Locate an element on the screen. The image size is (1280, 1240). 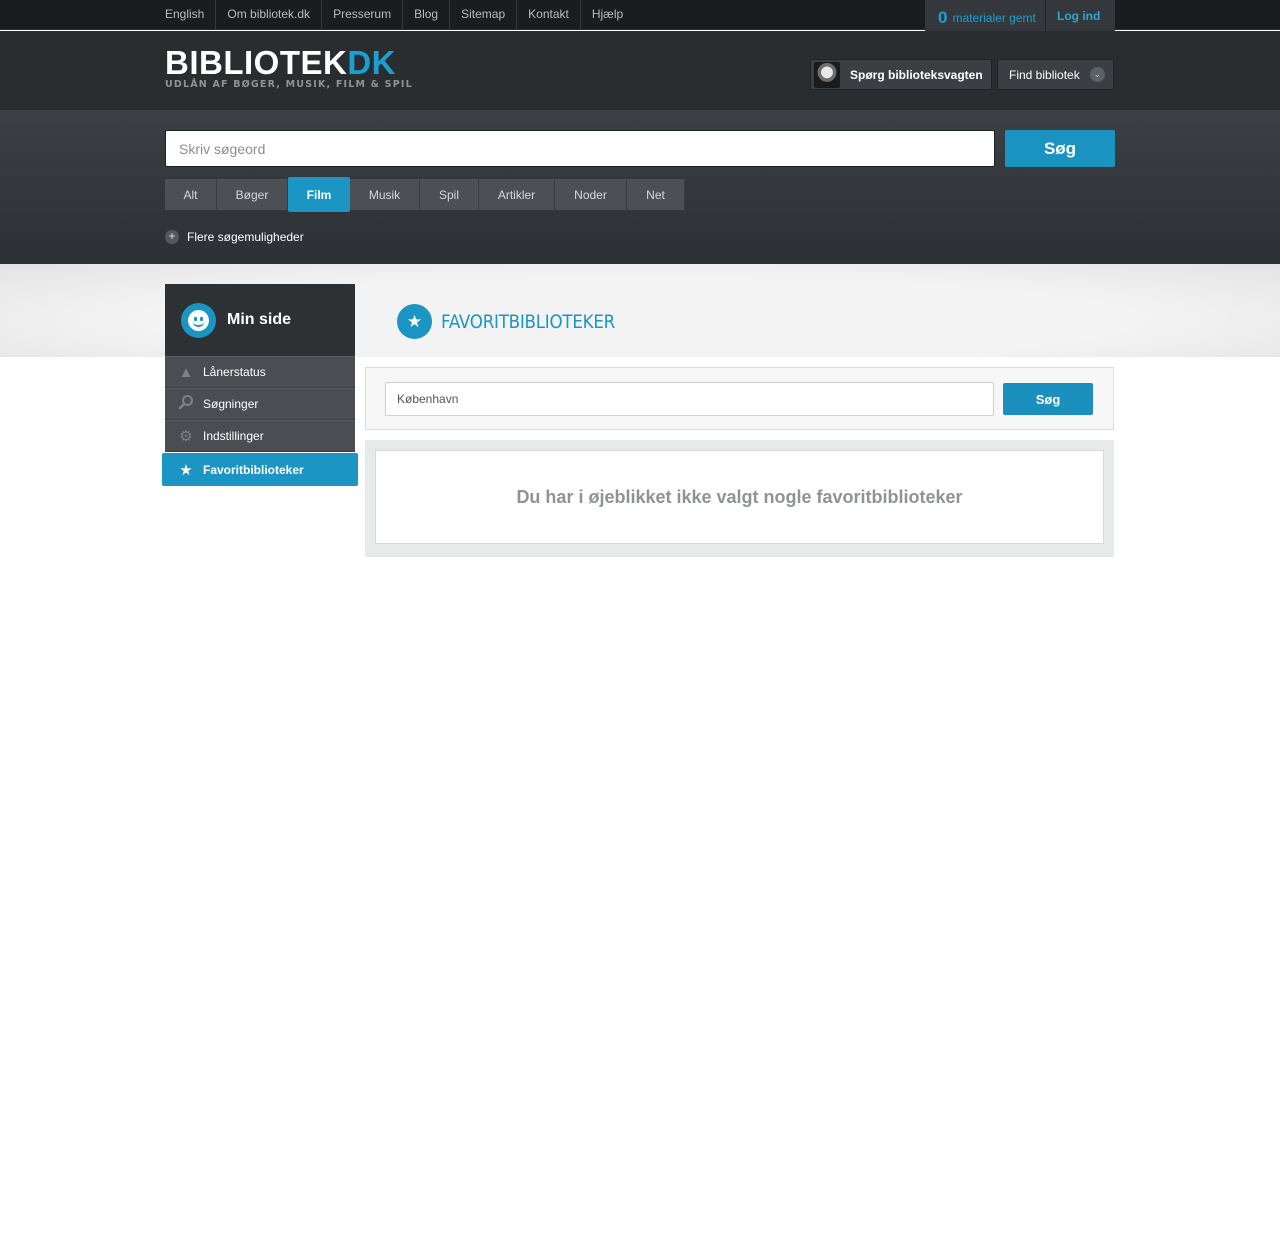
top-link-help: Hjælp is located at coordinates (607, 15).